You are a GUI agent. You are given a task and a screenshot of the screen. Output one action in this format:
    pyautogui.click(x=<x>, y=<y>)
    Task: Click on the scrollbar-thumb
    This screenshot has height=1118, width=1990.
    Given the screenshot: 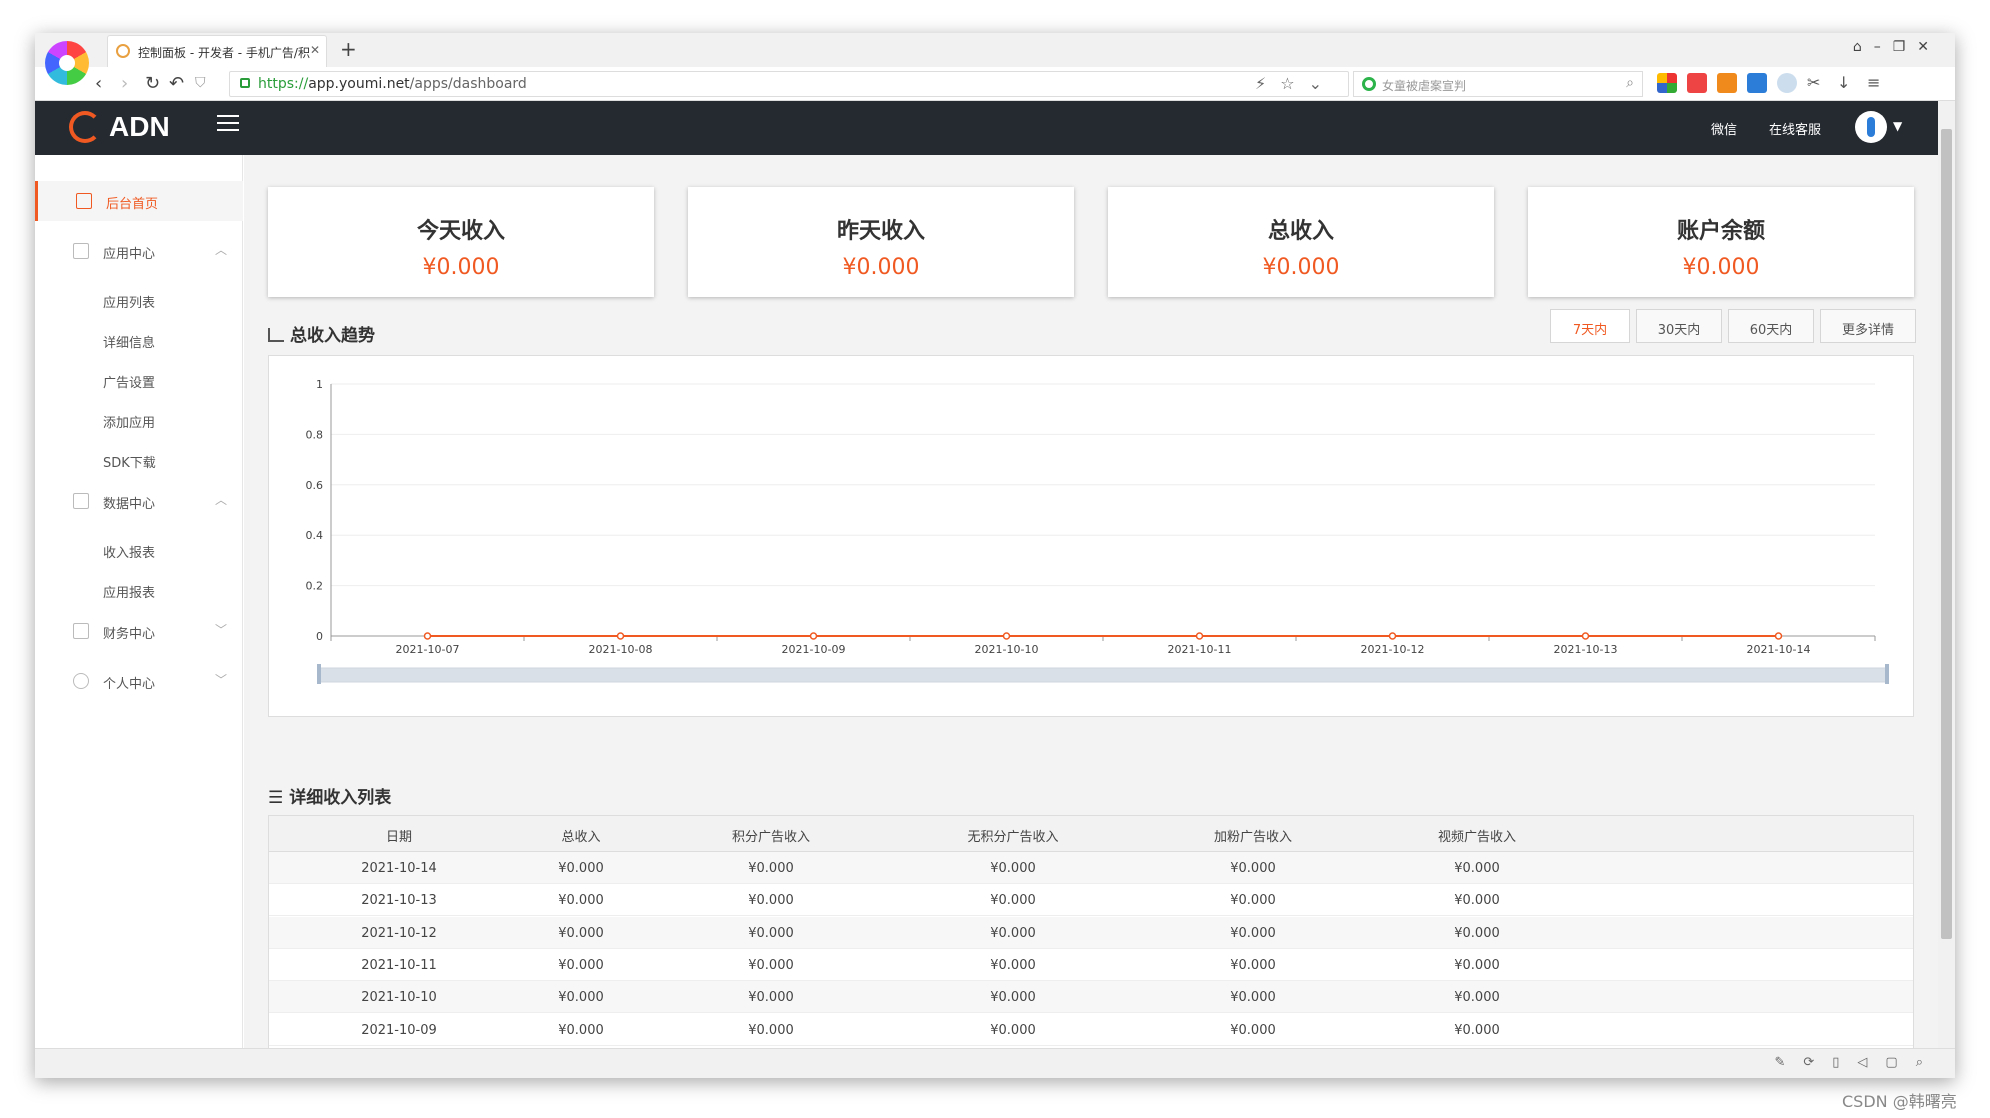 What is the action you would take?
    pyautogui.click(x=1946, y=534)
    